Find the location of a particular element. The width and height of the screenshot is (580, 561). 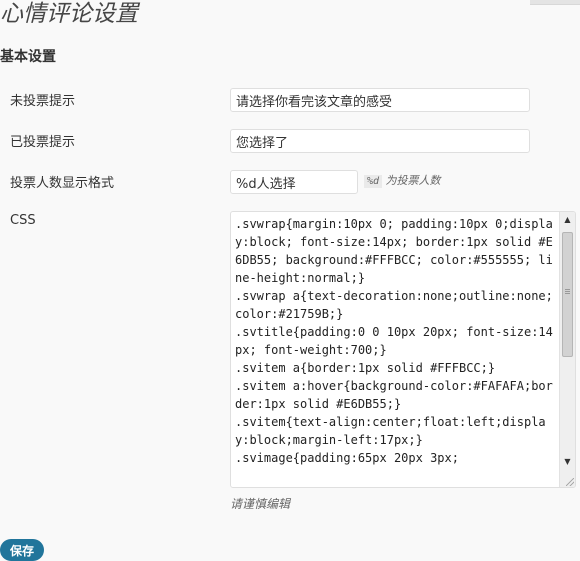

scroll-thumb is located at coordinates (567, 294).